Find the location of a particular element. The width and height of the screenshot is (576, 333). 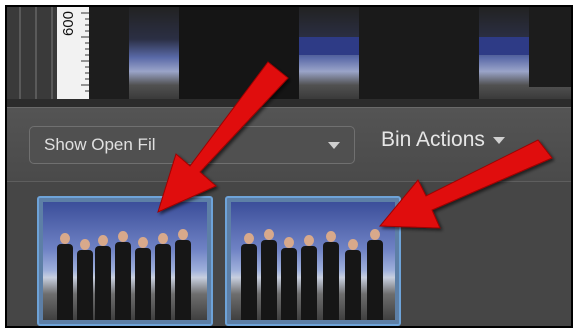

left-panel is located at coordinates (32, 57).